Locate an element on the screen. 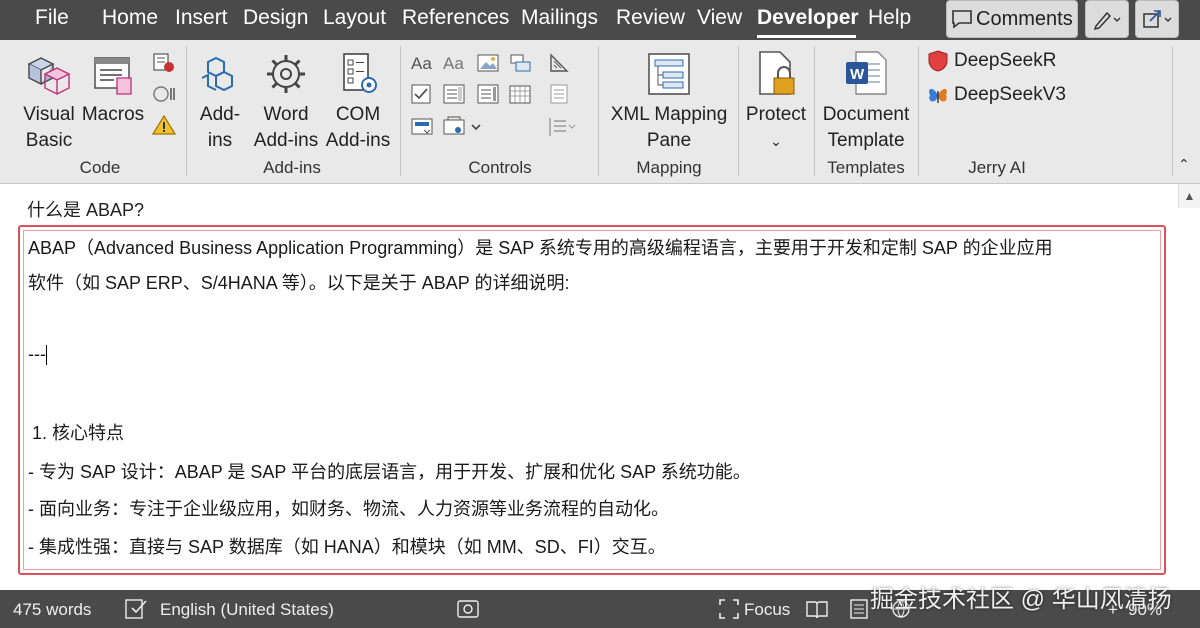 This screenshot has width=1200, height=628. question-text: 什么是 ABAP? is located at coordinates (86, 210).